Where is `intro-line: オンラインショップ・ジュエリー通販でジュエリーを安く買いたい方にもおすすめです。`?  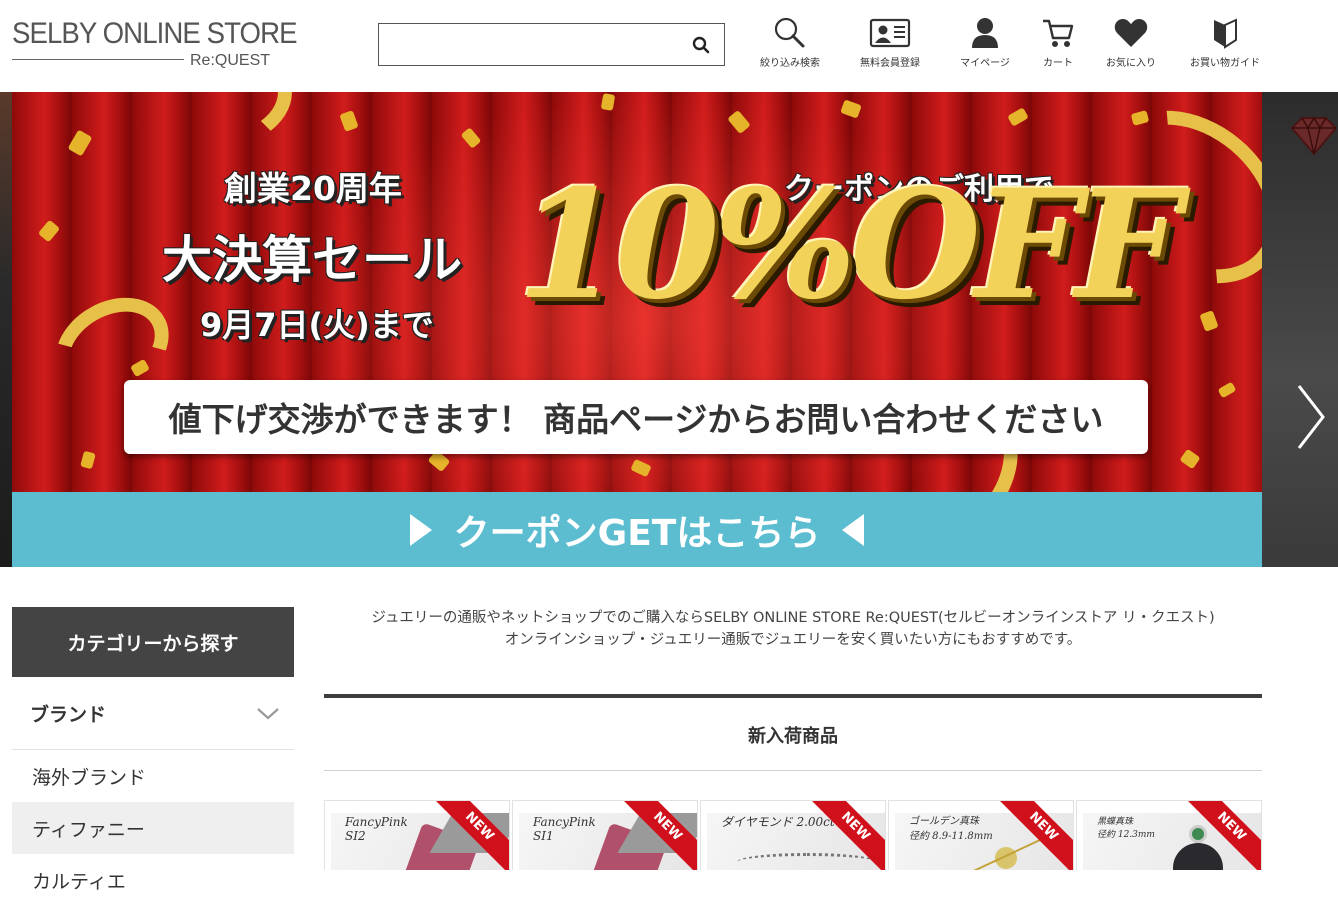 intro-line: オンラインショップ・ジュエリー通販でジュエリーを安く買いたい方にもおすすめです。 is located at coordinates (793, 640).